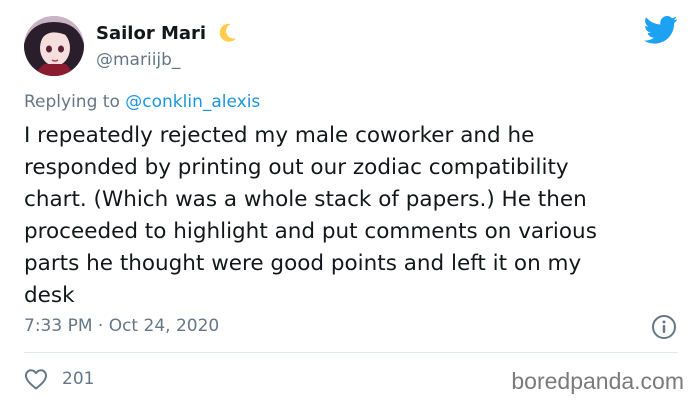 This screenshot has width=700, height=406. Describe the element at coordinates (78, 379) in the screenshot. I see `like-count: 201` at that location.